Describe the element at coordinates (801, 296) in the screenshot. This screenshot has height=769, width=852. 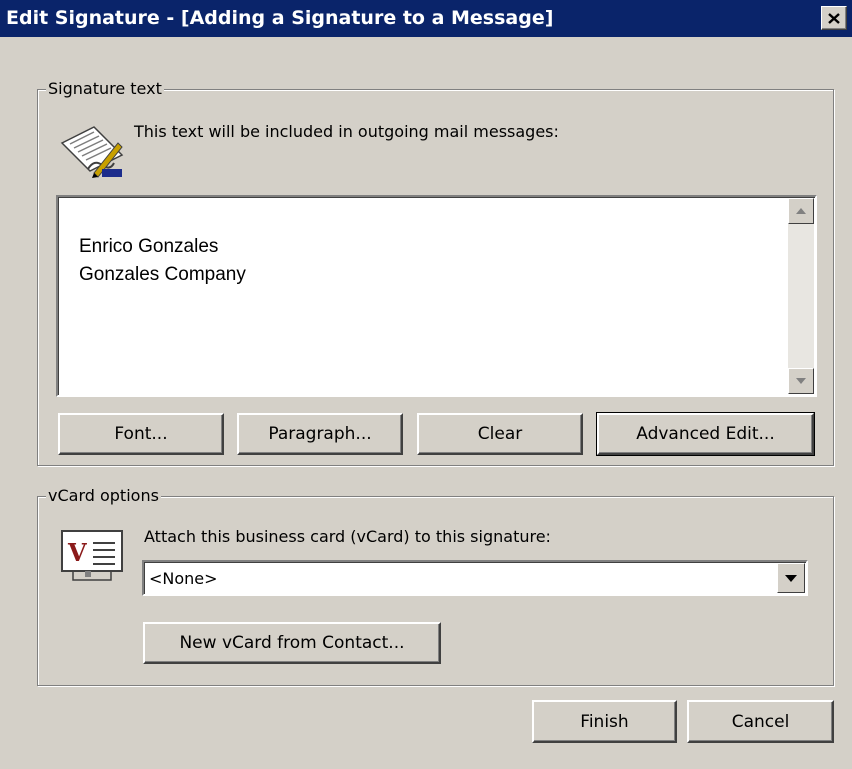
I see `vertical-scrollbar` at that location.